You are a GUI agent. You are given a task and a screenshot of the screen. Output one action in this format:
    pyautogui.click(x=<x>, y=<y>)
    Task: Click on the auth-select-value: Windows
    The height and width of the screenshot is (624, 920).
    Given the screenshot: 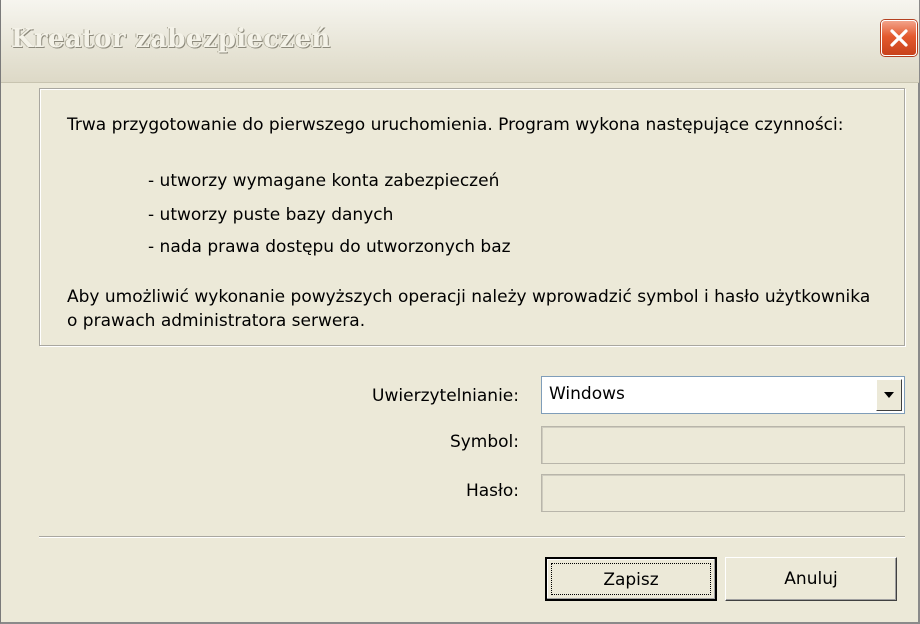 What is the action you would take?
    pyautogui.click(x=587, y=394)
    